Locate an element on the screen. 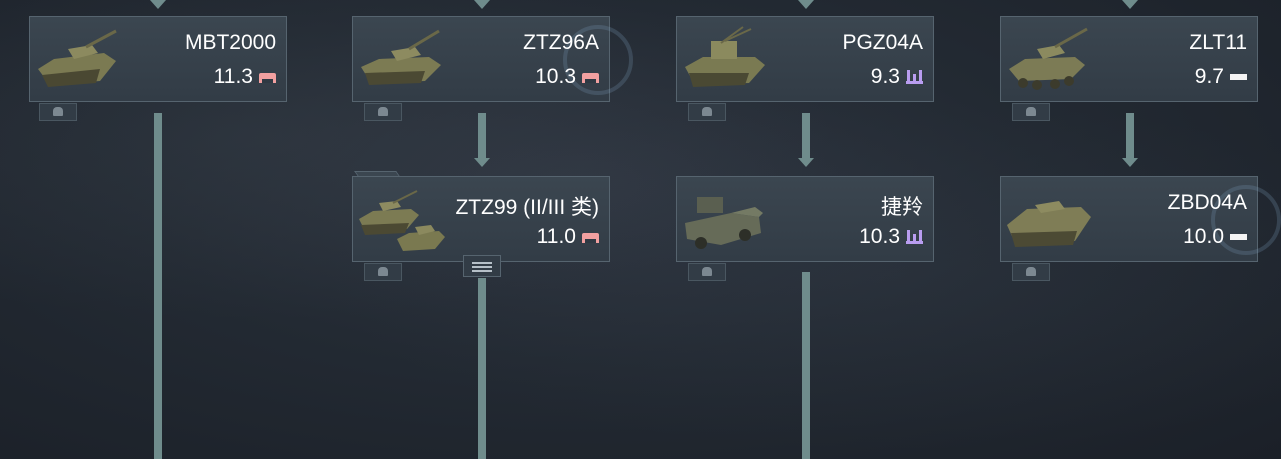 The height and width of the screenshot is (459, 1281). vehicle-name: 捷羚 is located at coordinates (902, 207).